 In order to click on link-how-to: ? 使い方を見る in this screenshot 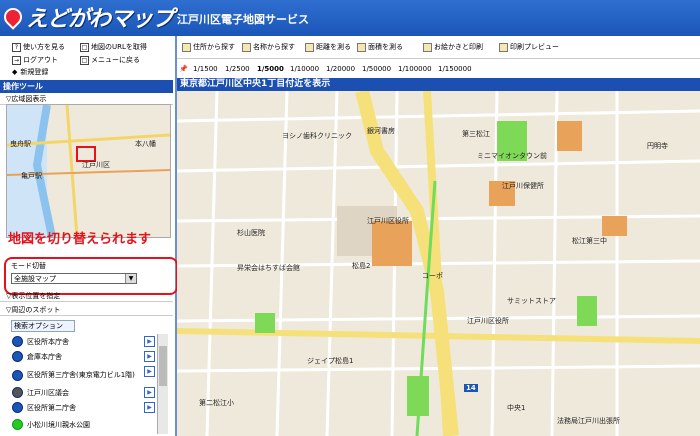, I will do `click(38, 47)`.